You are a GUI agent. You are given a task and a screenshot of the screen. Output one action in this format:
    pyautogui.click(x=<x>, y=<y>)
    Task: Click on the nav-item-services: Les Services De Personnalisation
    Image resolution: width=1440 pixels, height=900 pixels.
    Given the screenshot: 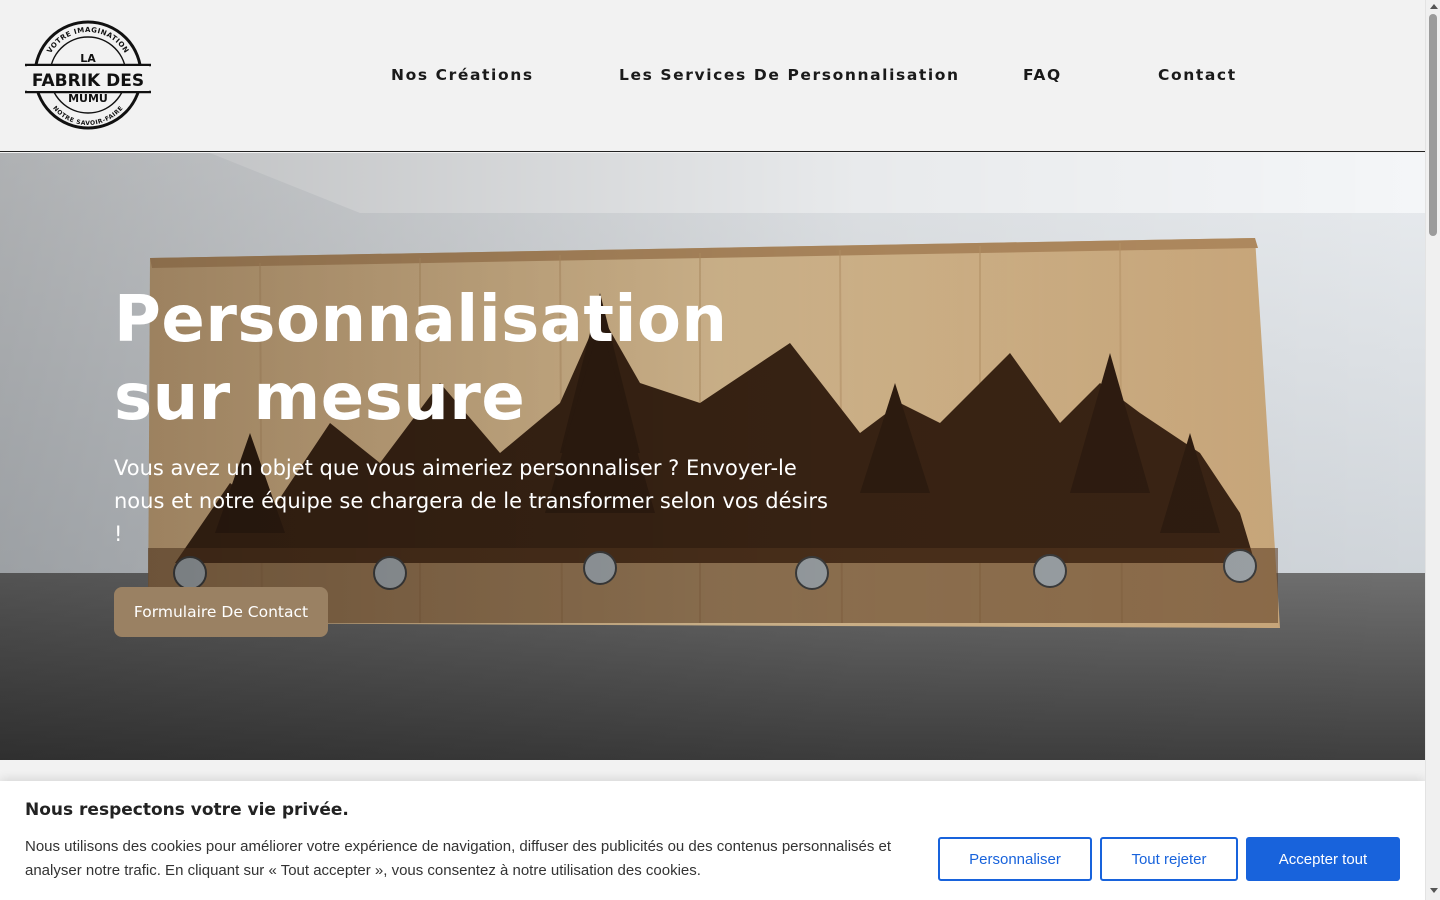 What is the action you would take?
    pyautogui.click(x=789, y=75)
    